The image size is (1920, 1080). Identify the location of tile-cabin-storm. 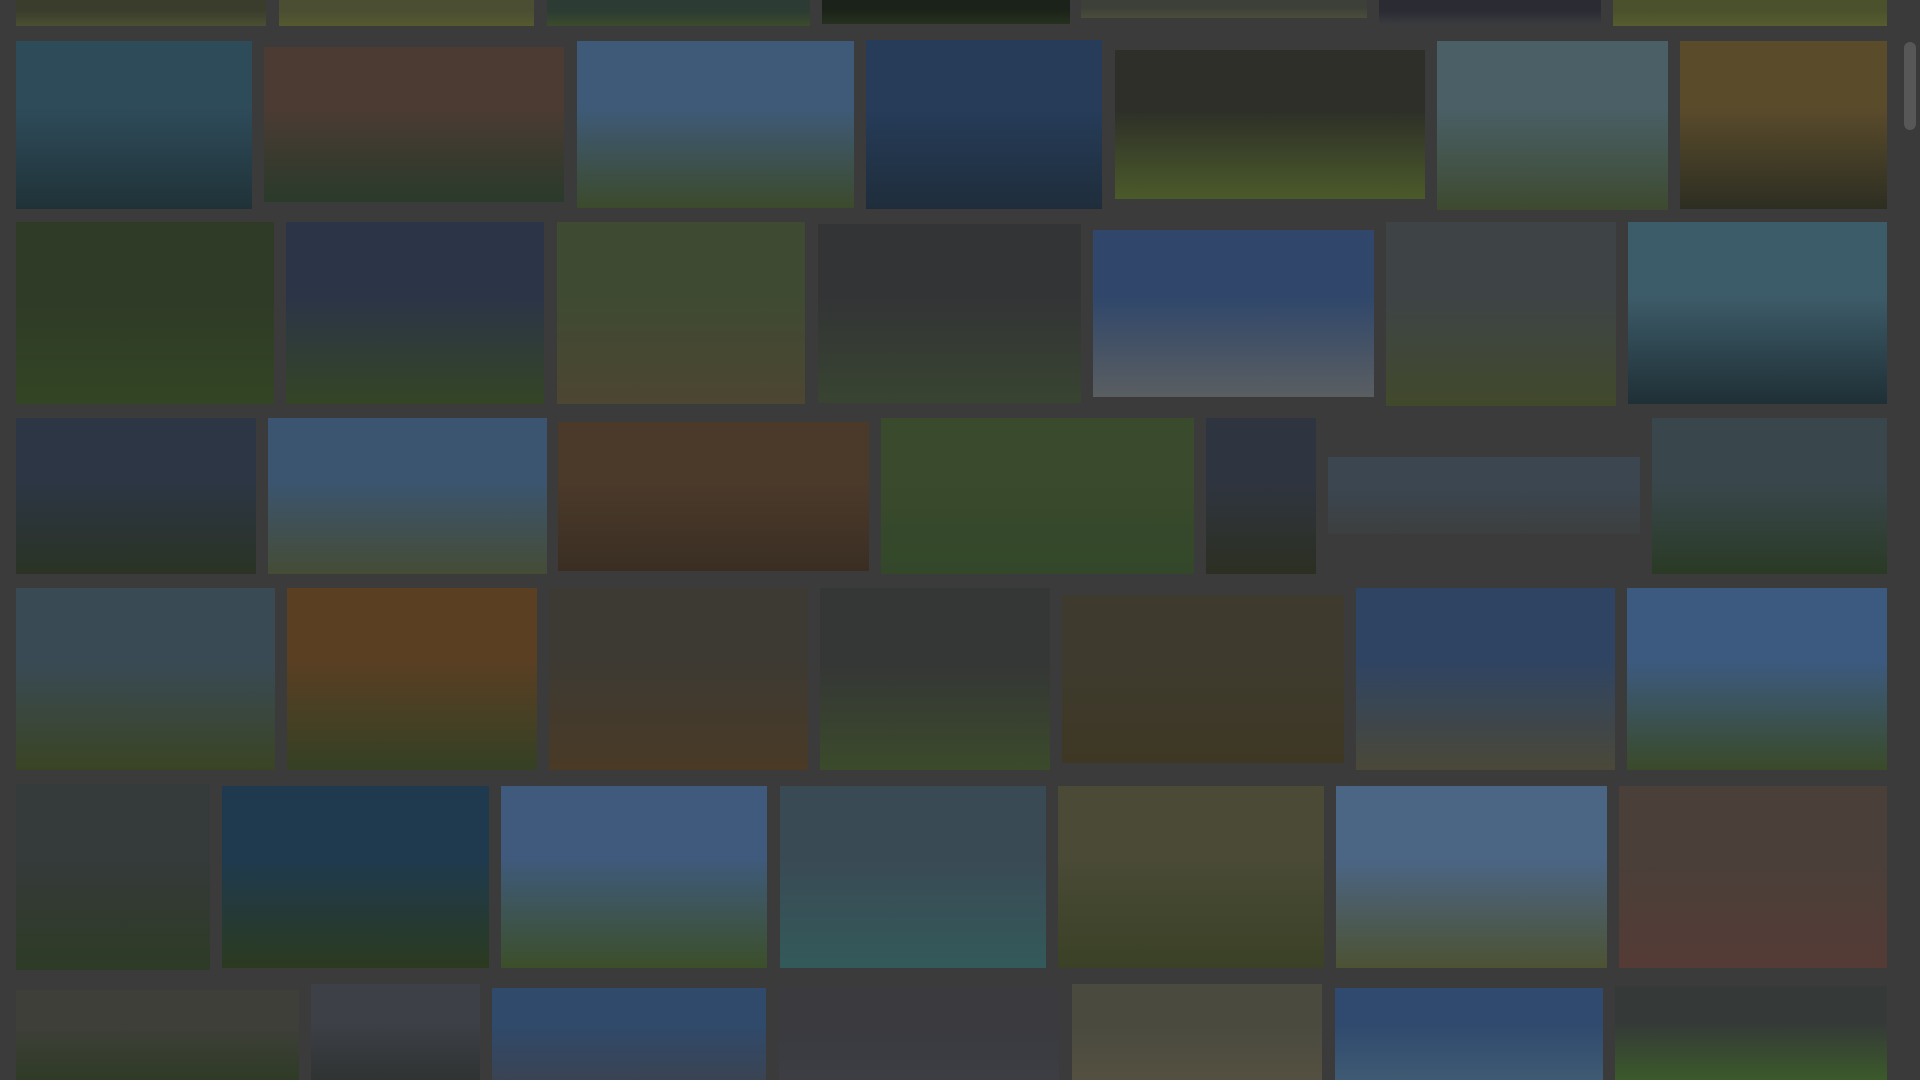
(949, 313).